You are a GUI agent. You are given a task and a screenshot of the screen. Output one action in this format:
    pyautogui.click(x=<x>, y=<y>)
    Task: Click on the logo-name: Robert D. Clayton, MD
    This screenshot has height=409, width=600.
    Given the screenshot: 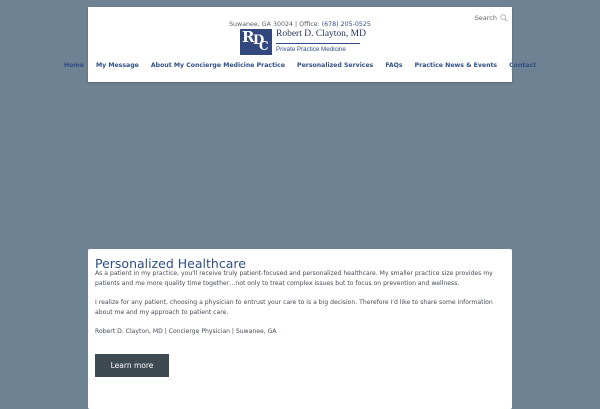 What is the action you would take?
    pyautogui.click(x=321, y=34)
    